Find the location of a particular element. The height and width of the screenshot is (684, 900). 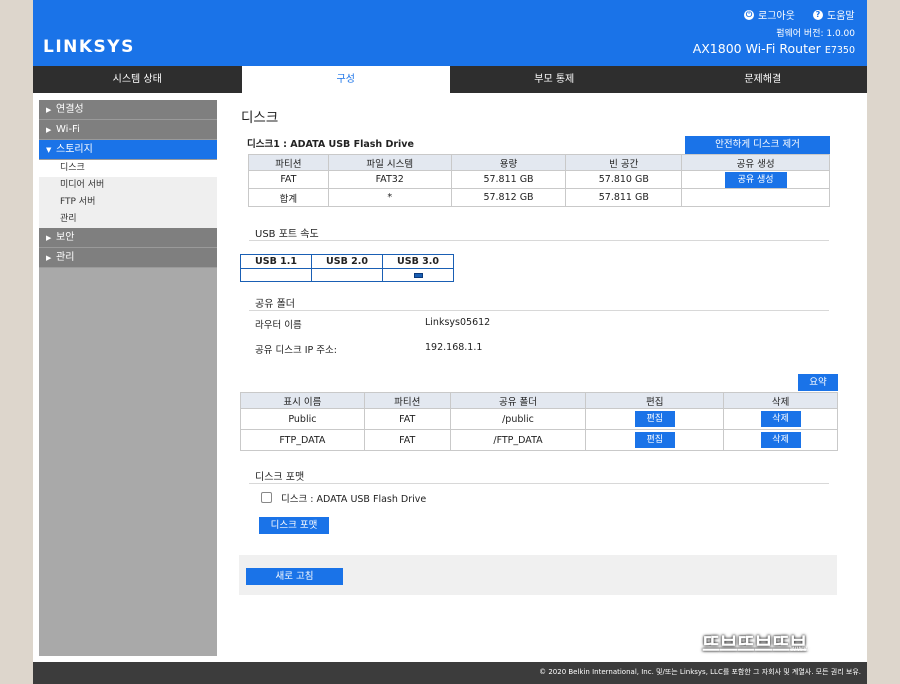

table-row: 합계 * 57.812 GB 57.811 GB is located at coordinates (539, 197).